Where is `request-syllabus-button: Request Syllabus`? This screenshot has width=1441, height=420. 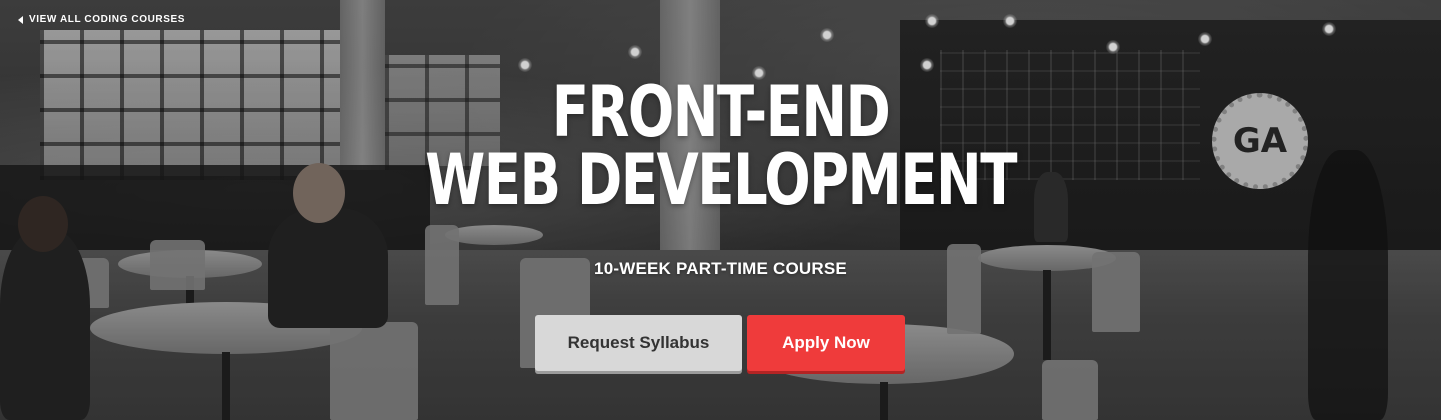
request-syllabus-button: Request Syllabus is located at coordinates (638, 343).